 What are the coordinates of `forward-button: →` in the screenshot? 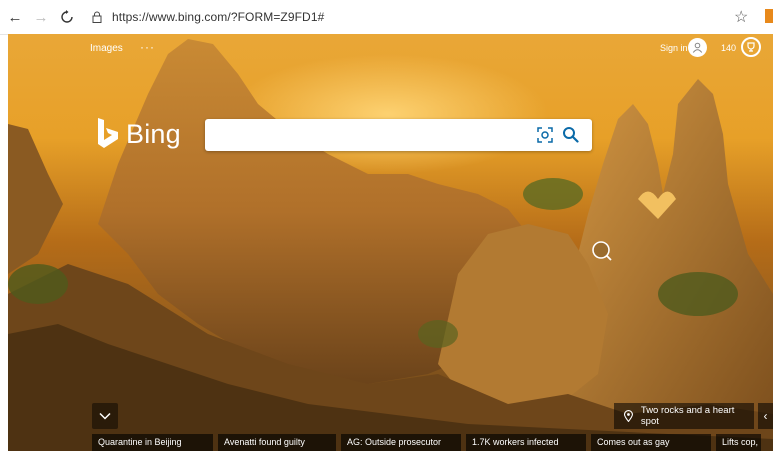 It's located at (41, 17).